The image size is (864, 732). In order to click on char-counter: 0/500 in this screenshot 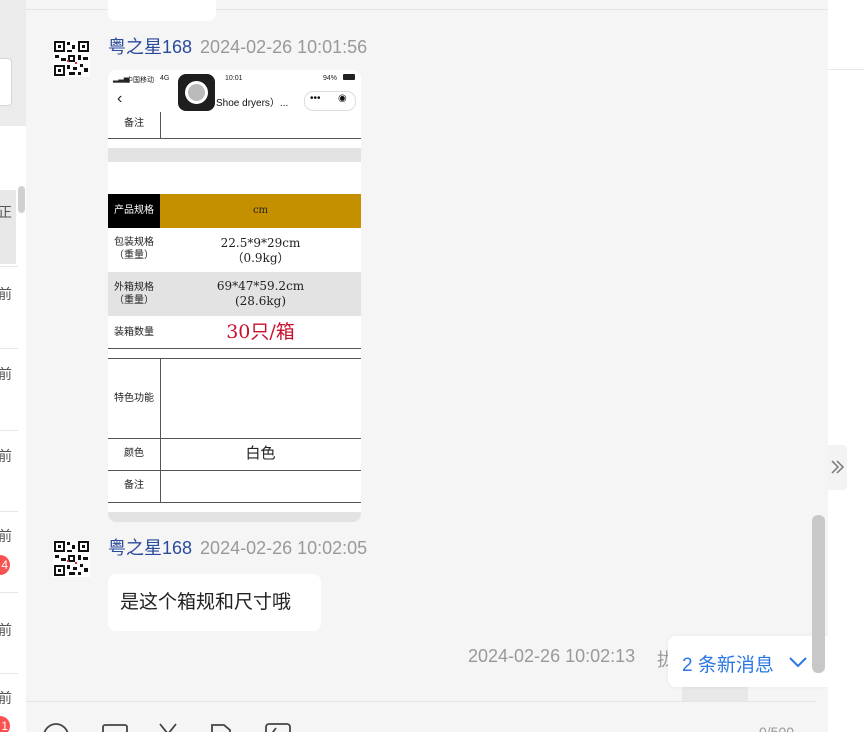, I will do `click(777, 728)`.